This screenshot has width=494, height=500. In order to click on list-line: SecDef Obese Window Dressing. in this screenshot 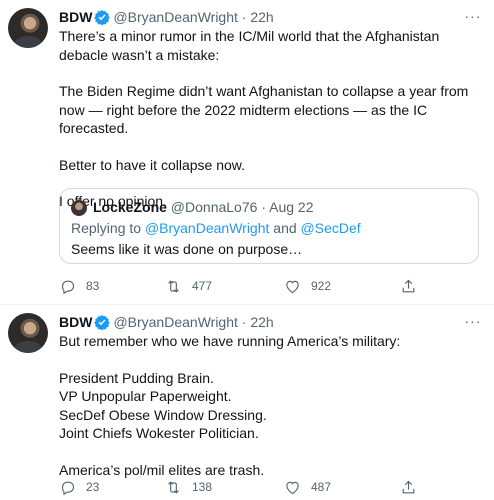, I will do `click(163, 414)`.